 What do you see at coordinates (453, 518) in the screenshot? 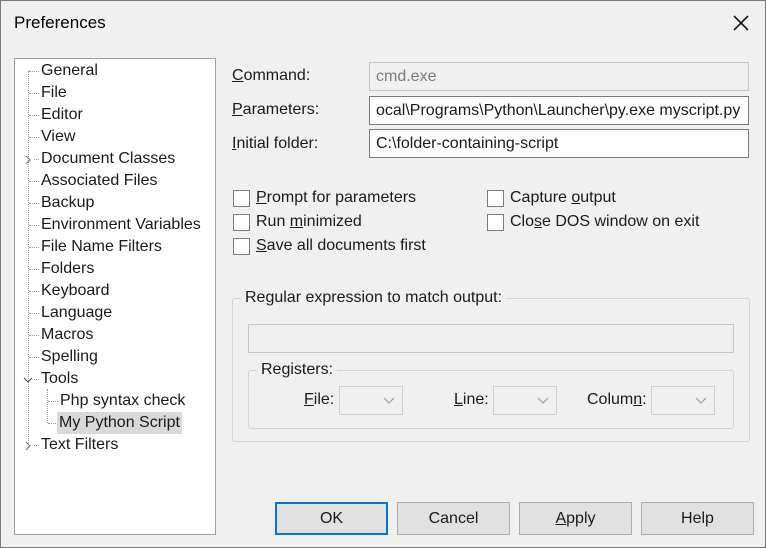
I see `cancel-button: Cancel` at bounding box center [453, 518].